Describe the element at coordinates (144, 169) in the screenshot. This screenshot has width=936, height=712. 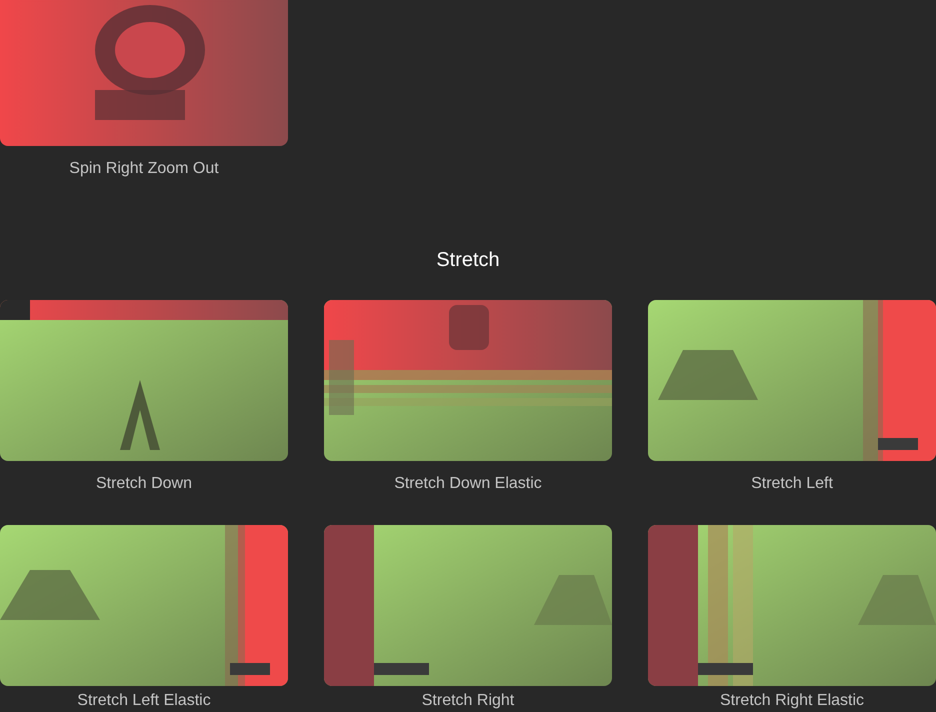
I see `item-label: Spin Right Zoom Out` at that location.